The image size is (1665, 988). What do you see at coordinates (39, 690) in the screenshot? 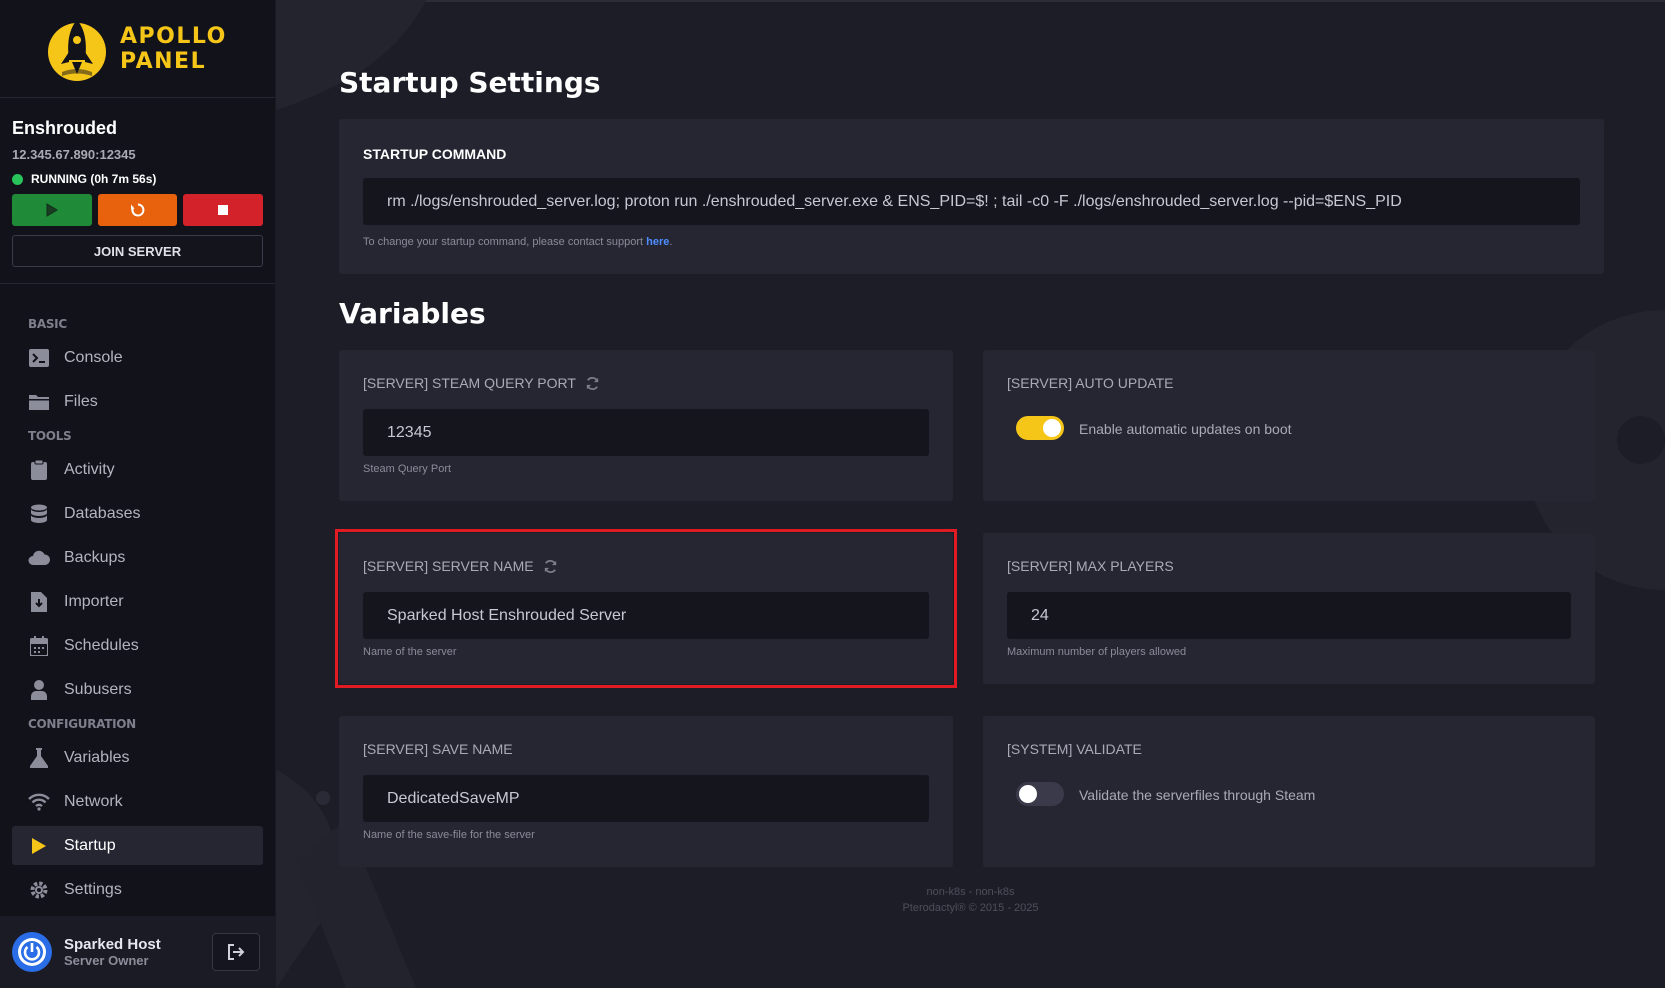
I see `user-icon` at bounding box center [39, 690].